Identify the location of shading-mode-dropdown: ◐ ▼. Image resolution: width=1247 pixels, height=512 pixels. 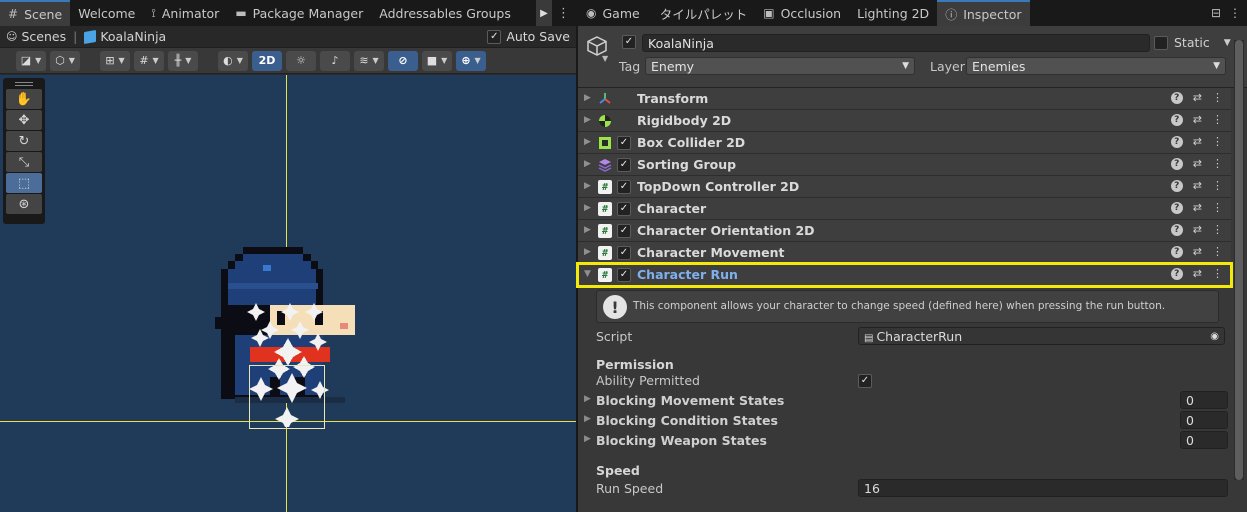
(233, 60).